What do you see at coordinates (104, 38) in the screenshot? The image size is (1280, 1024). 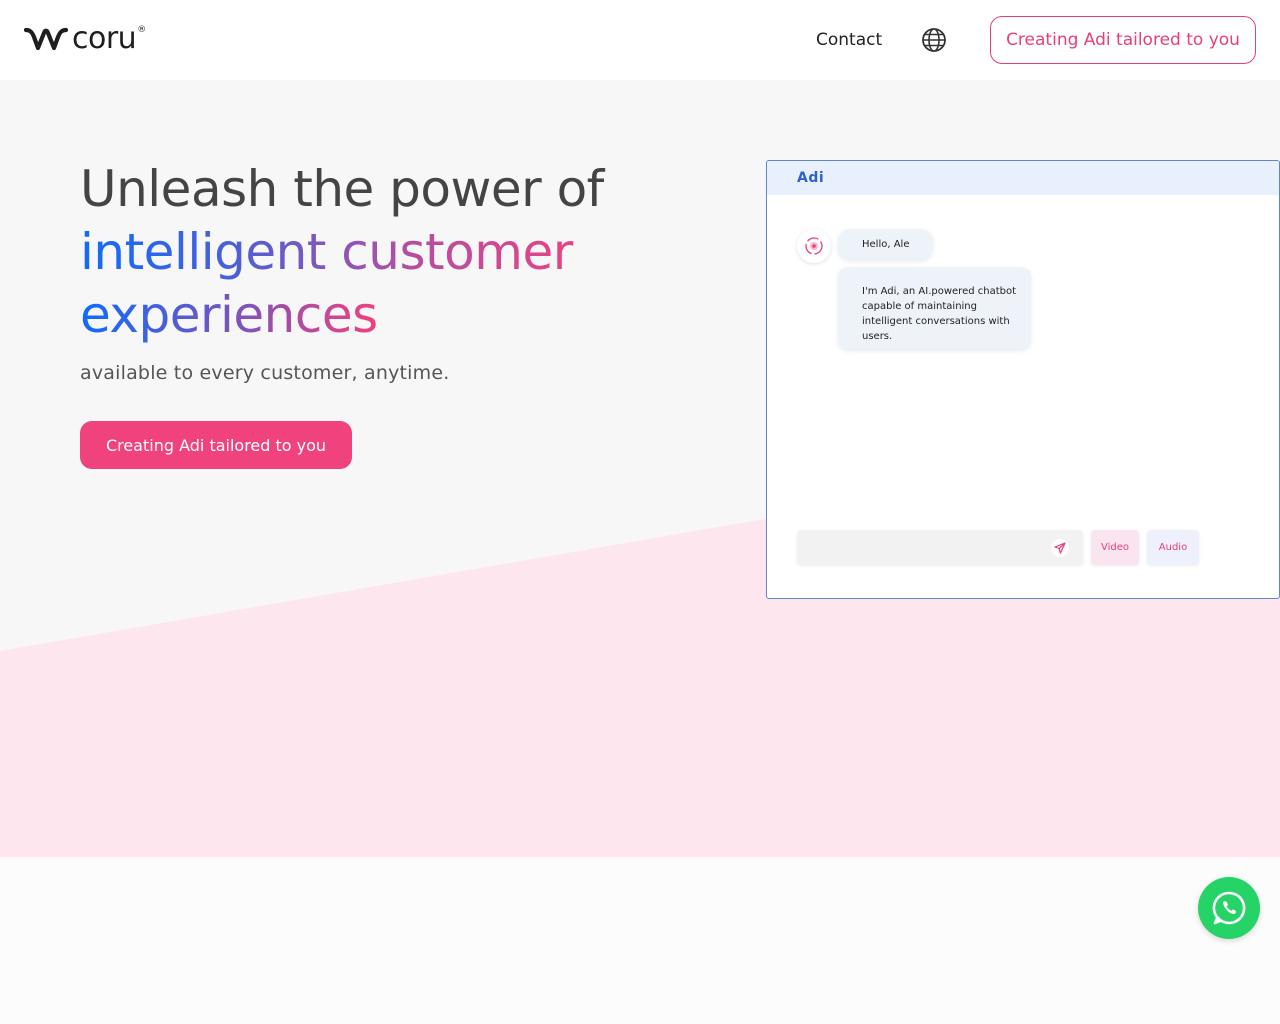 I see `brand-name: coru` at bounding box center [104, 38].